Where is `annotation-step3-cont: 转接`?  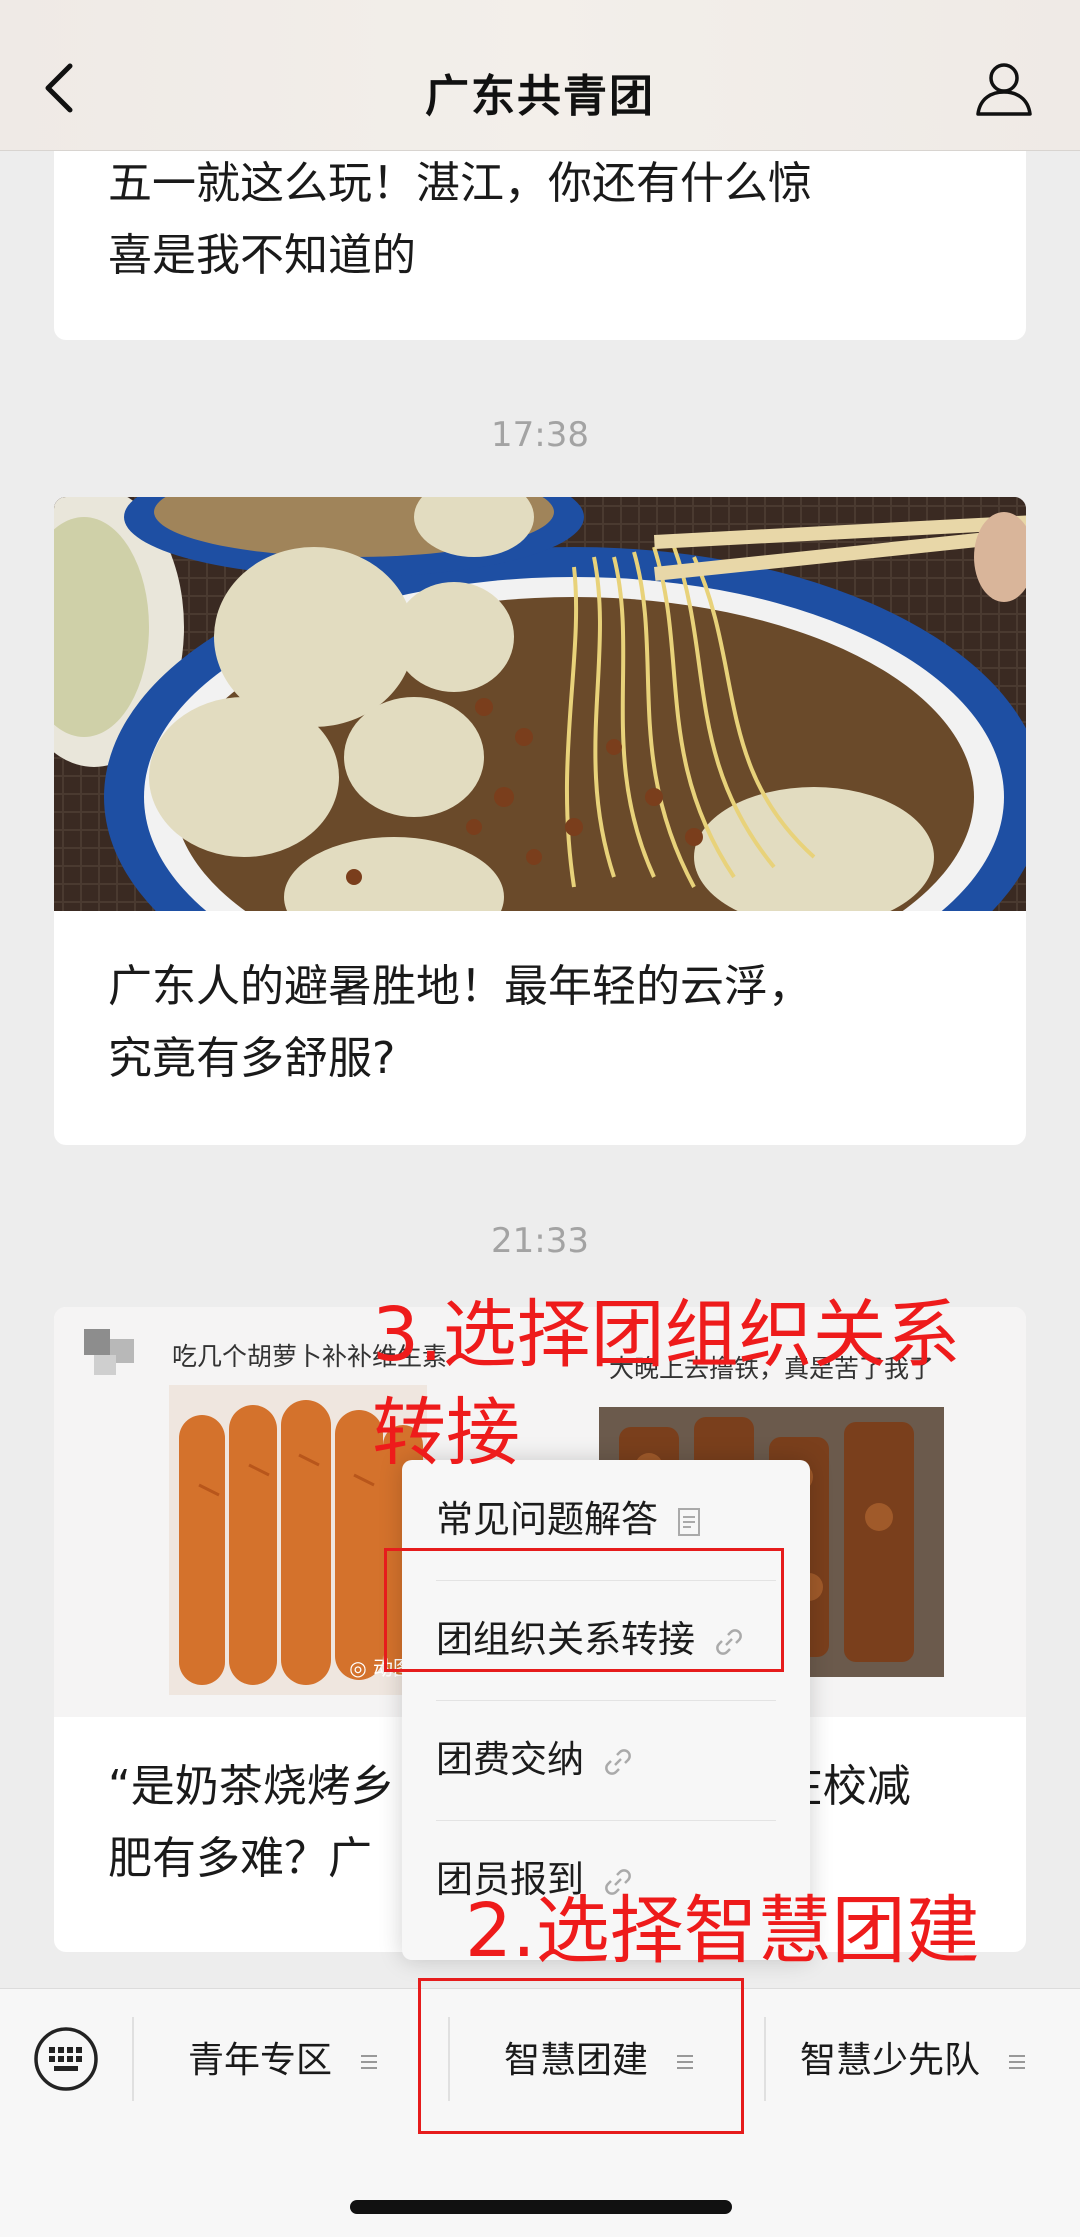 annotation-step3-cont: 转接 is located at coordinates (446, 1433).